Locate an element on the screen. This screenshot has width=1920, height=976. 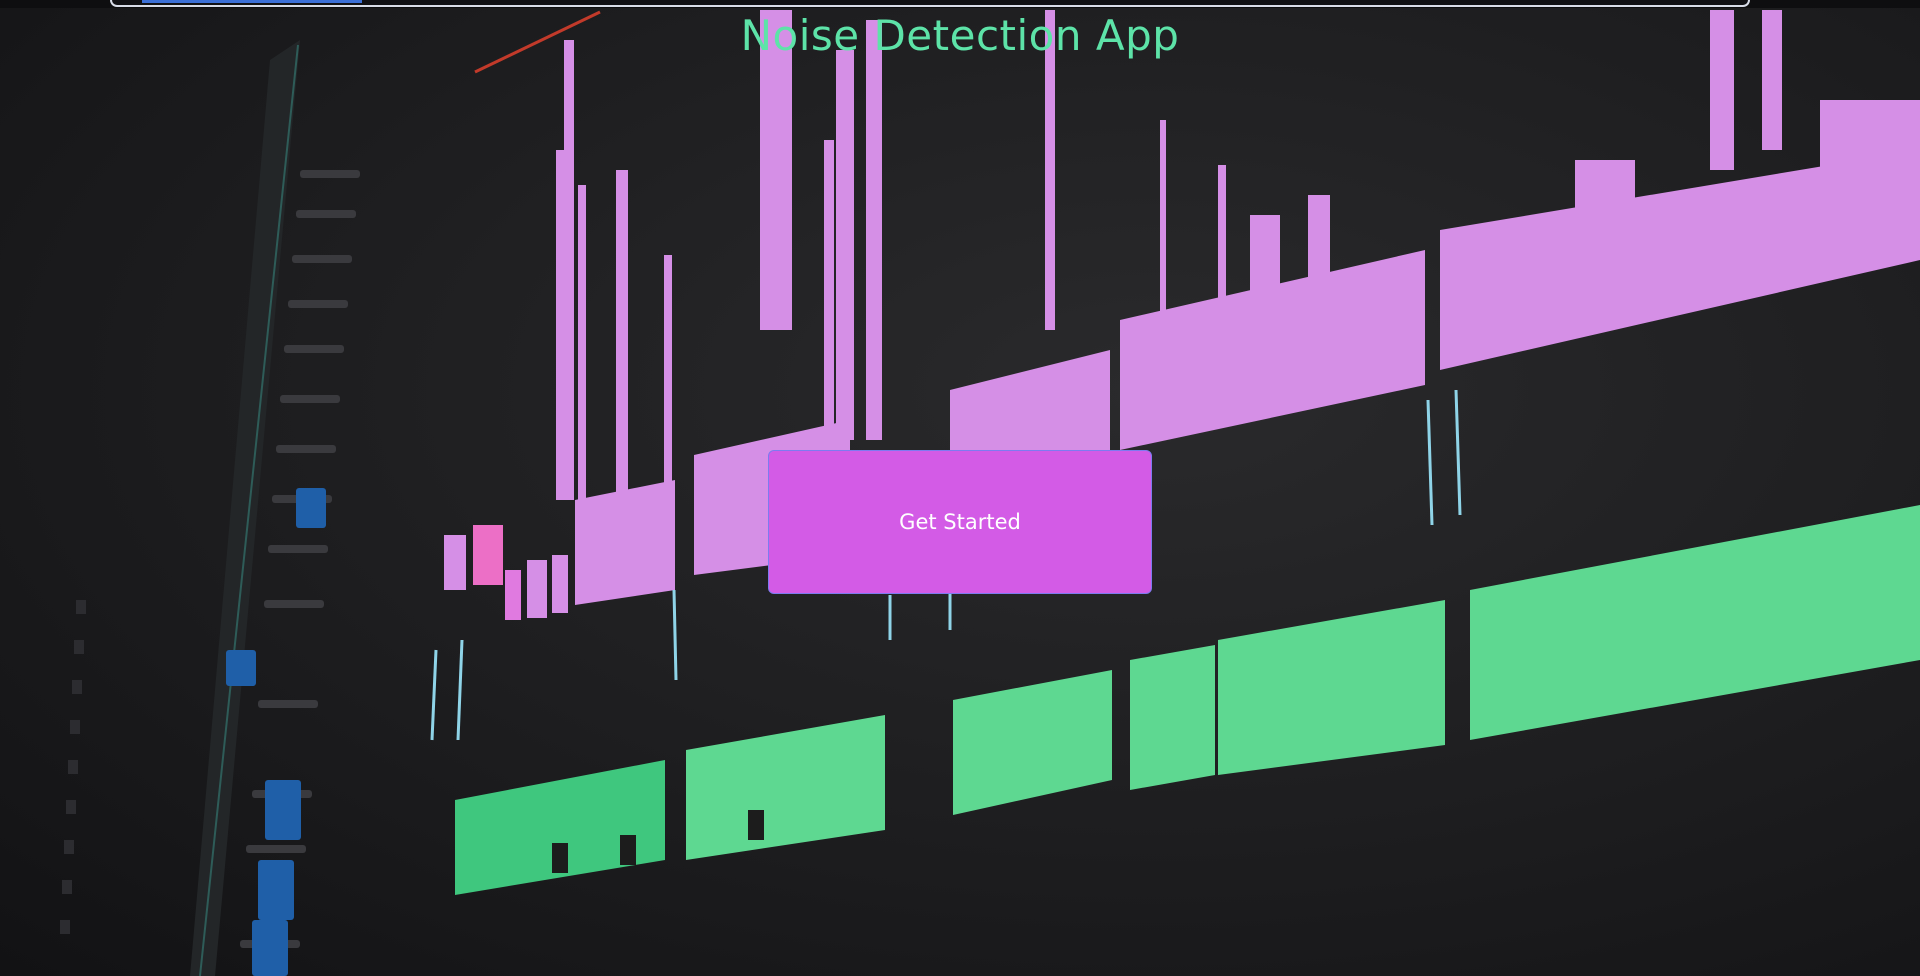
get-started-button: Get Started is located at coordinates (960, 522).